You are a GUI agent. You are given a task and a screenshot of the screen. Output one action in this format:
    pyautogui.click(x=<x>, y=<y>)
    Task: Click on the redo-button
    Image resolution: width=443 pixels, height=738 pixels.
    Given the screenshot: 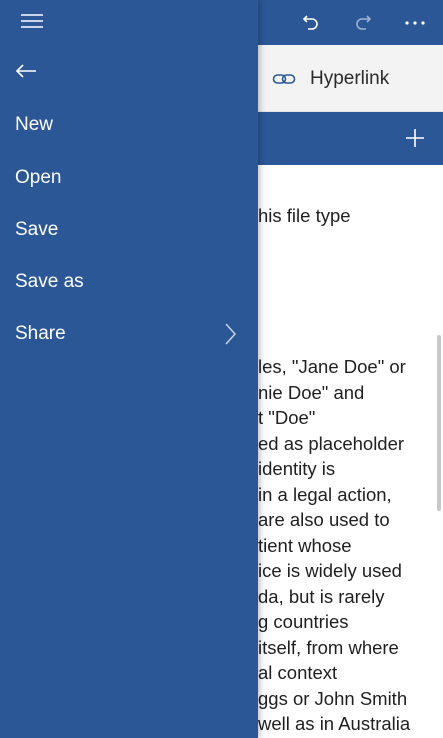 What is the action you would take?
    pyautogui.click(x=362, y=22)
    